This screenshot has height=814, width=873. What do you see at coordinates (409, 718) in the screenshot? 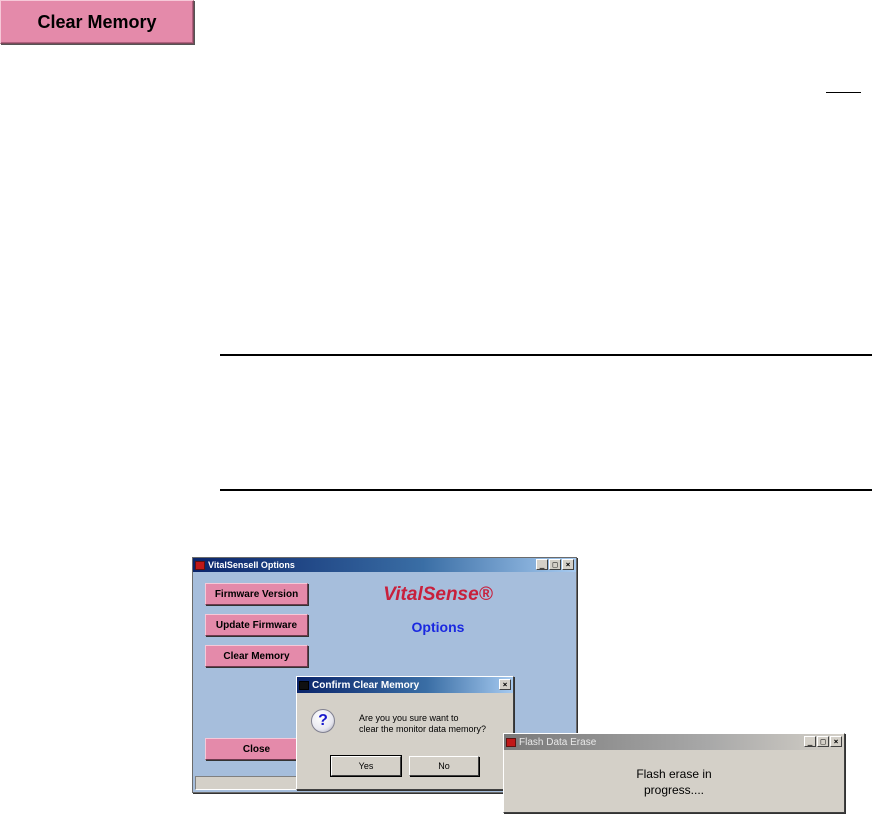
I see `confirm-message-line-1: Are you you sure want to` at bounding box center [409, 718].